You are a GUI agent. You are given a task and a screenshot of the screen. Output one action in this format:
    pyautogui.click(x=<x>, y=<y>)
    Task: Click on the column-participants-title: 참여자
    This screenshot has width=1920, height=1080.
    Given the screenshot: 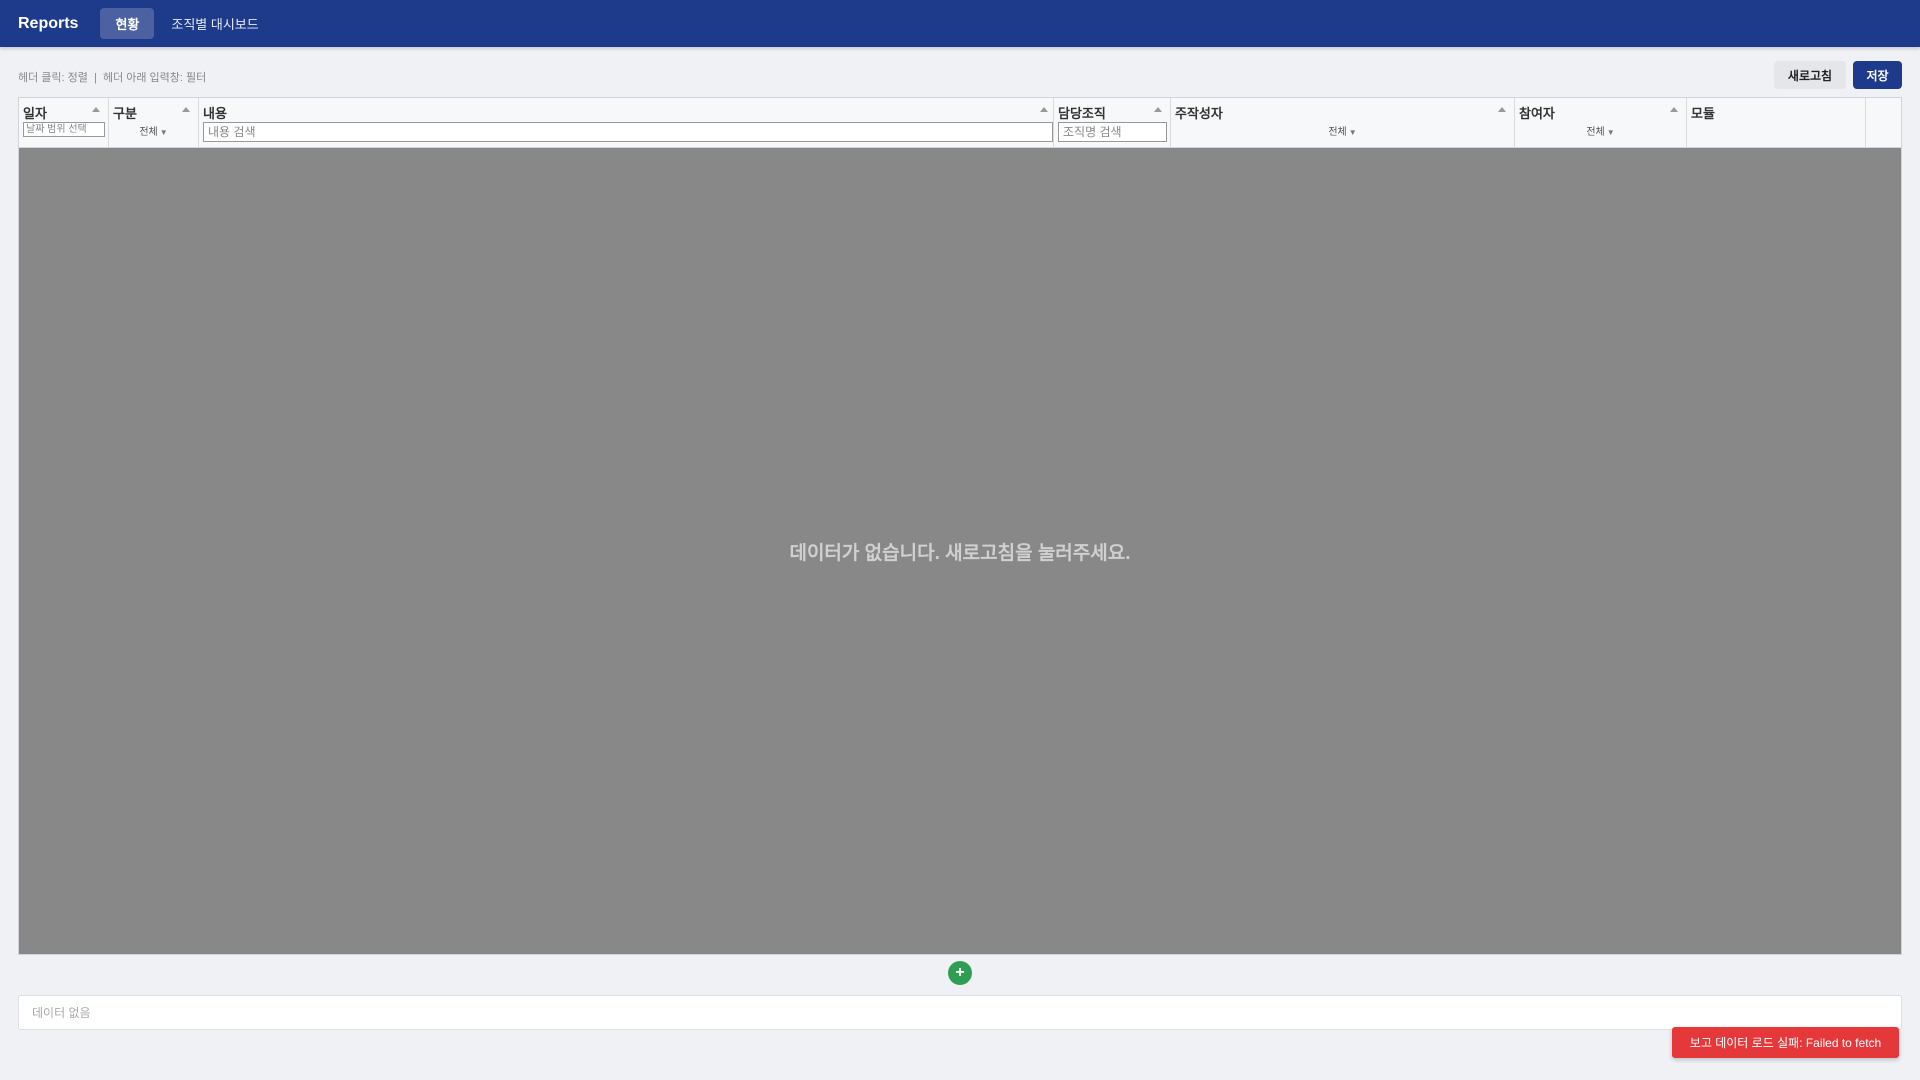 What is the action you would take?
    pyautogui.click(x=1537, y=113)
    